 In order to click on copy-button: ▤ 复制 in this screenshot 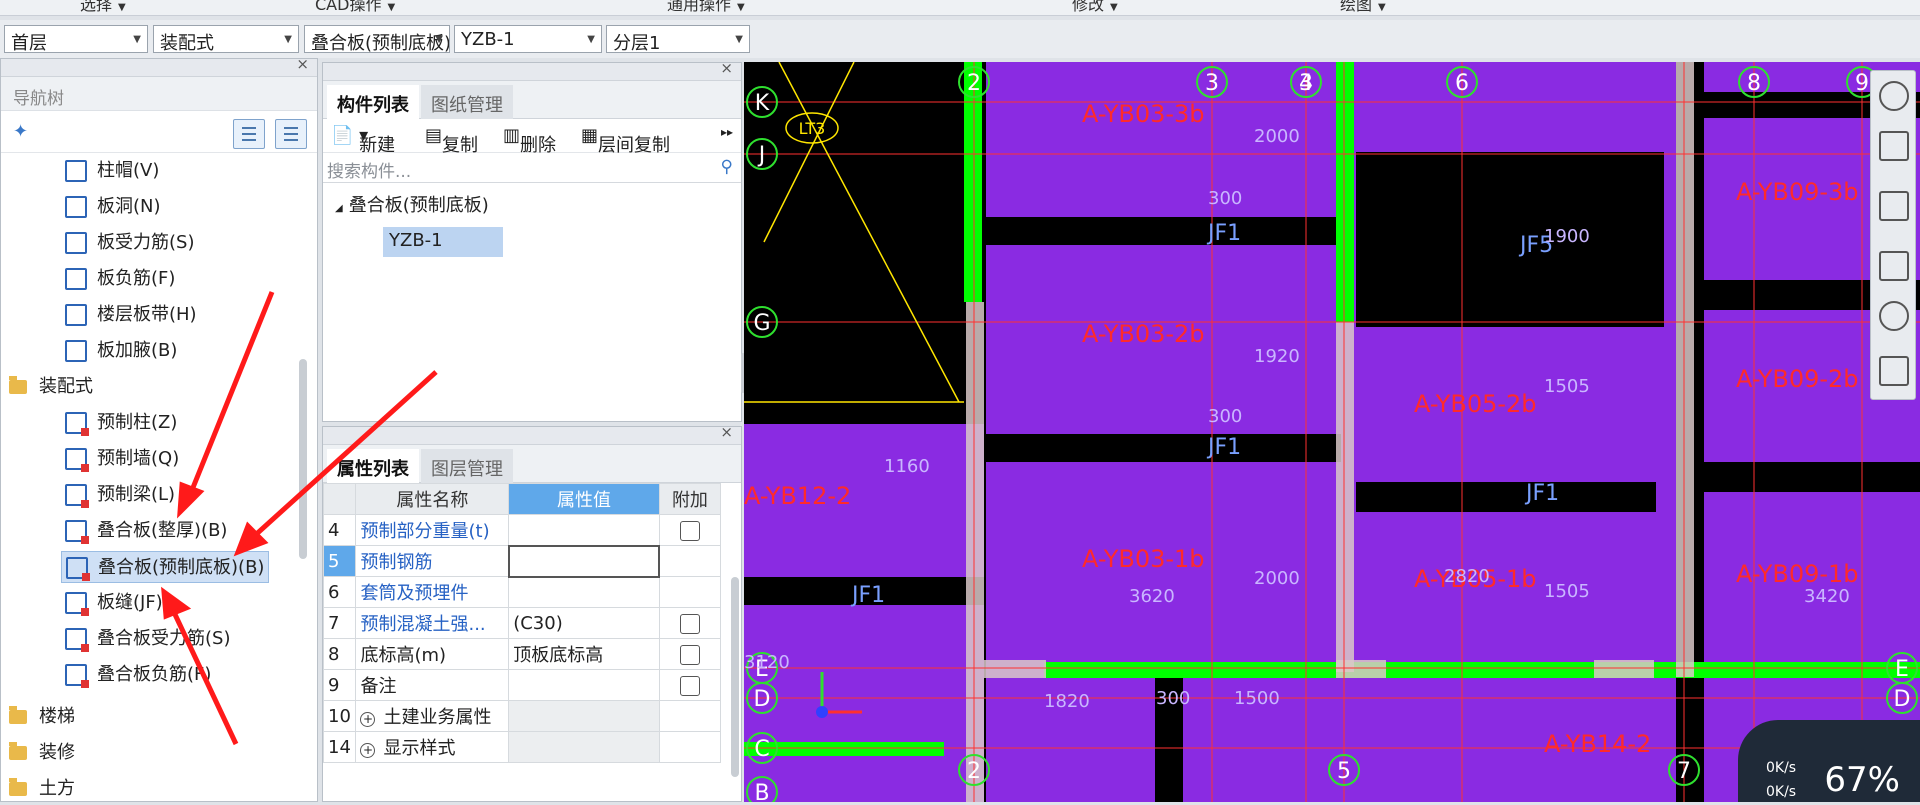, I will do `click(451, 140)`.